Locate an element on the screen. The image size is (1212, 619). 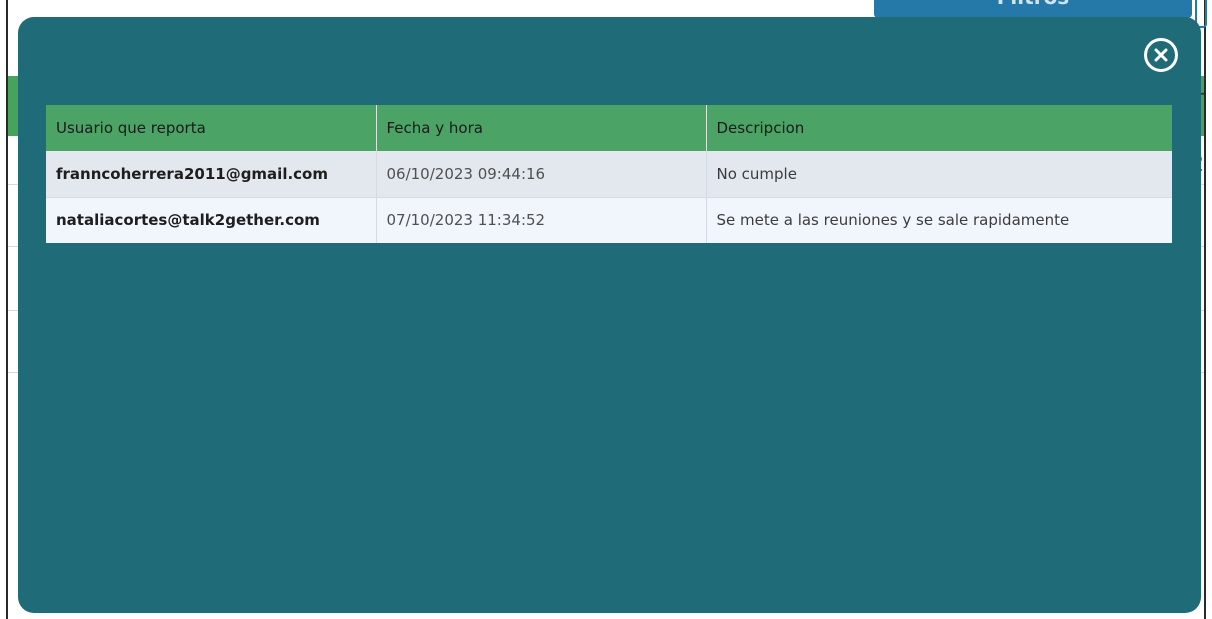
column-header-description: Descripcion is located at coordinates (939, 128).